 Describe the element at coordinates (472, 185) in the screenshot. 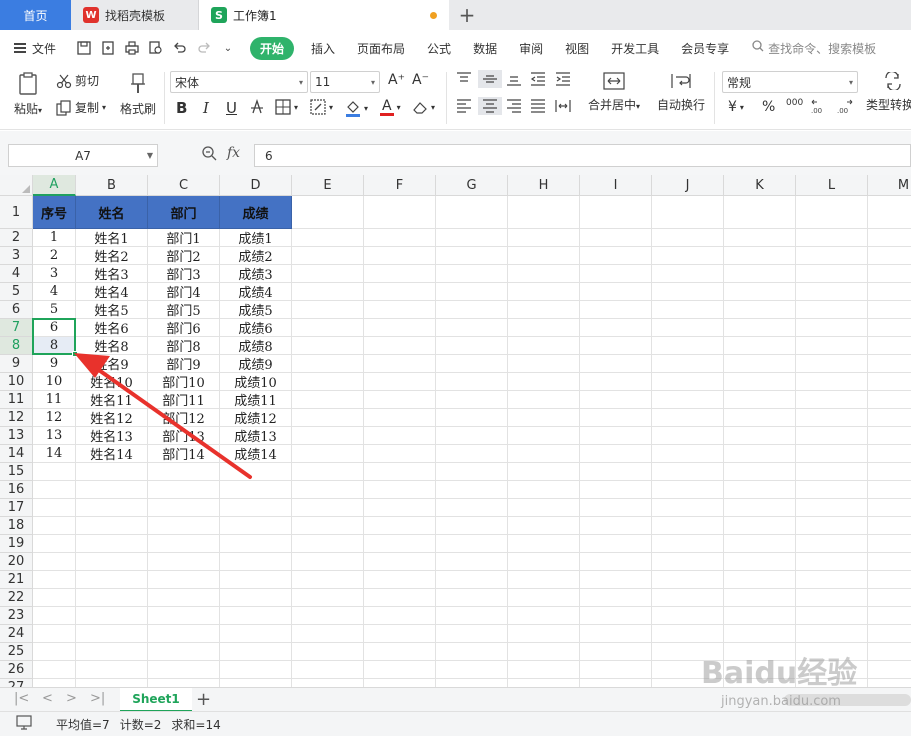

I see `column-header-g: G` at that location.